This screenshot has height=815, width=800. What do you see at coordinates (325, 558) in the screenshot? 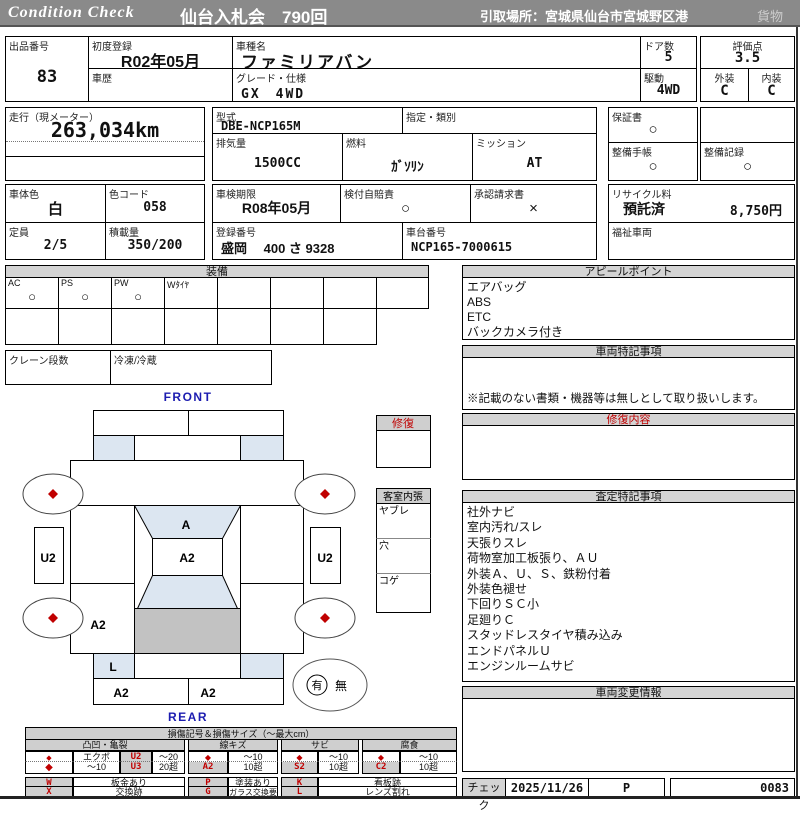
I see `panel-code: U2` at bounding box center [325, 558].